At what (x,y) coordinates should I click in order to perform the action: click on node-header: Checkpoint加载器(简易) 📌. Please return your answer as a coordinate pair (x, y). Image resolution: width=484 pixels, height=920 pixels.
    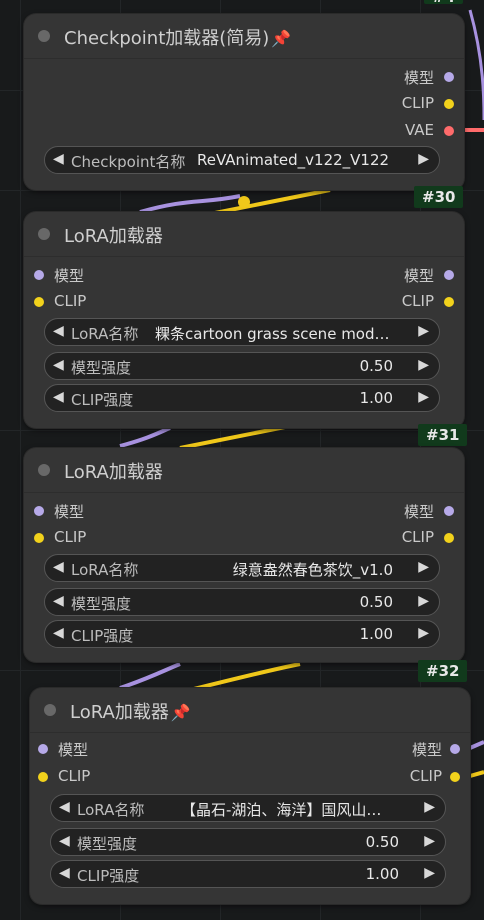
    Looking at the image, I should click on (244, 36).